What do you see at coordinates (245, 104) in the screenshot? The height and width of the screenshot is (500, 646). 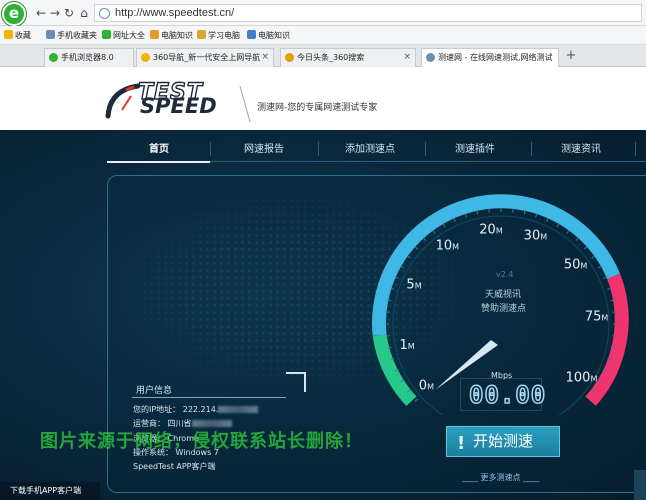 I see `logo-divider` at bounding box center [245, 104].